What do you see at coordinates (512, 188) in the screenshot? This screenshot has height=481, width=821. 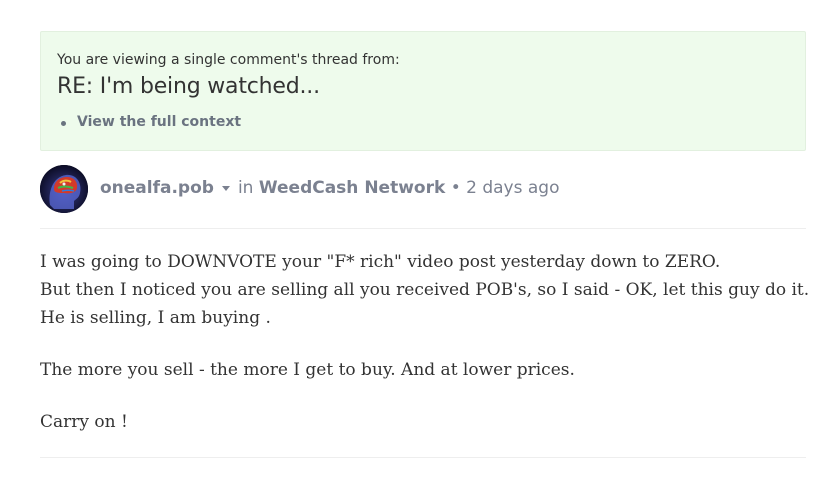 I see `comment-timestamp: 2 days ago` at bounding box center [512, 188].